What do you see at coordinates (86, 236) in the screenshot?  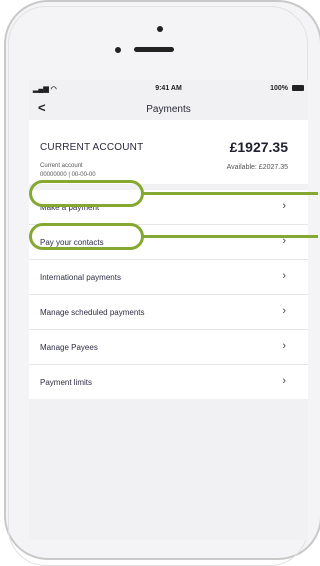 I see `highlight-pay-contacts` at bounding box center [86, 236].